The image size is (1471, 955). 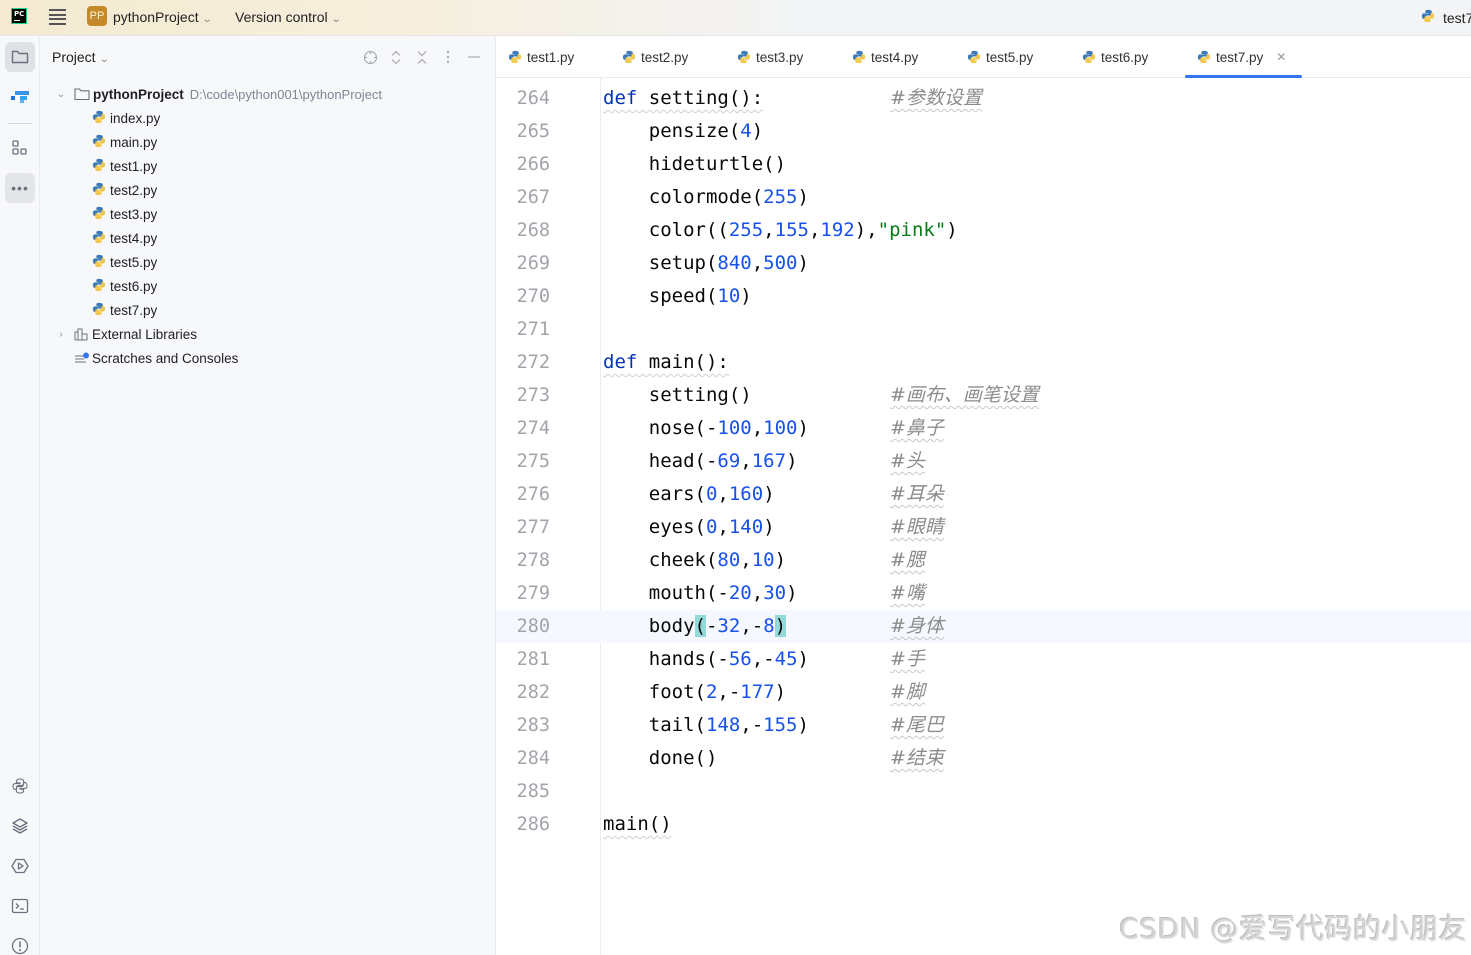 I want to click on code-line: 268 color((255,155,192),"pink"), so click(x=983, y=230).